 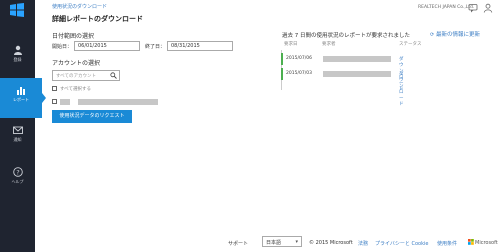 I want to click on breadcrumb: 使用状況のダウンロード, so click(x=79, y=6).